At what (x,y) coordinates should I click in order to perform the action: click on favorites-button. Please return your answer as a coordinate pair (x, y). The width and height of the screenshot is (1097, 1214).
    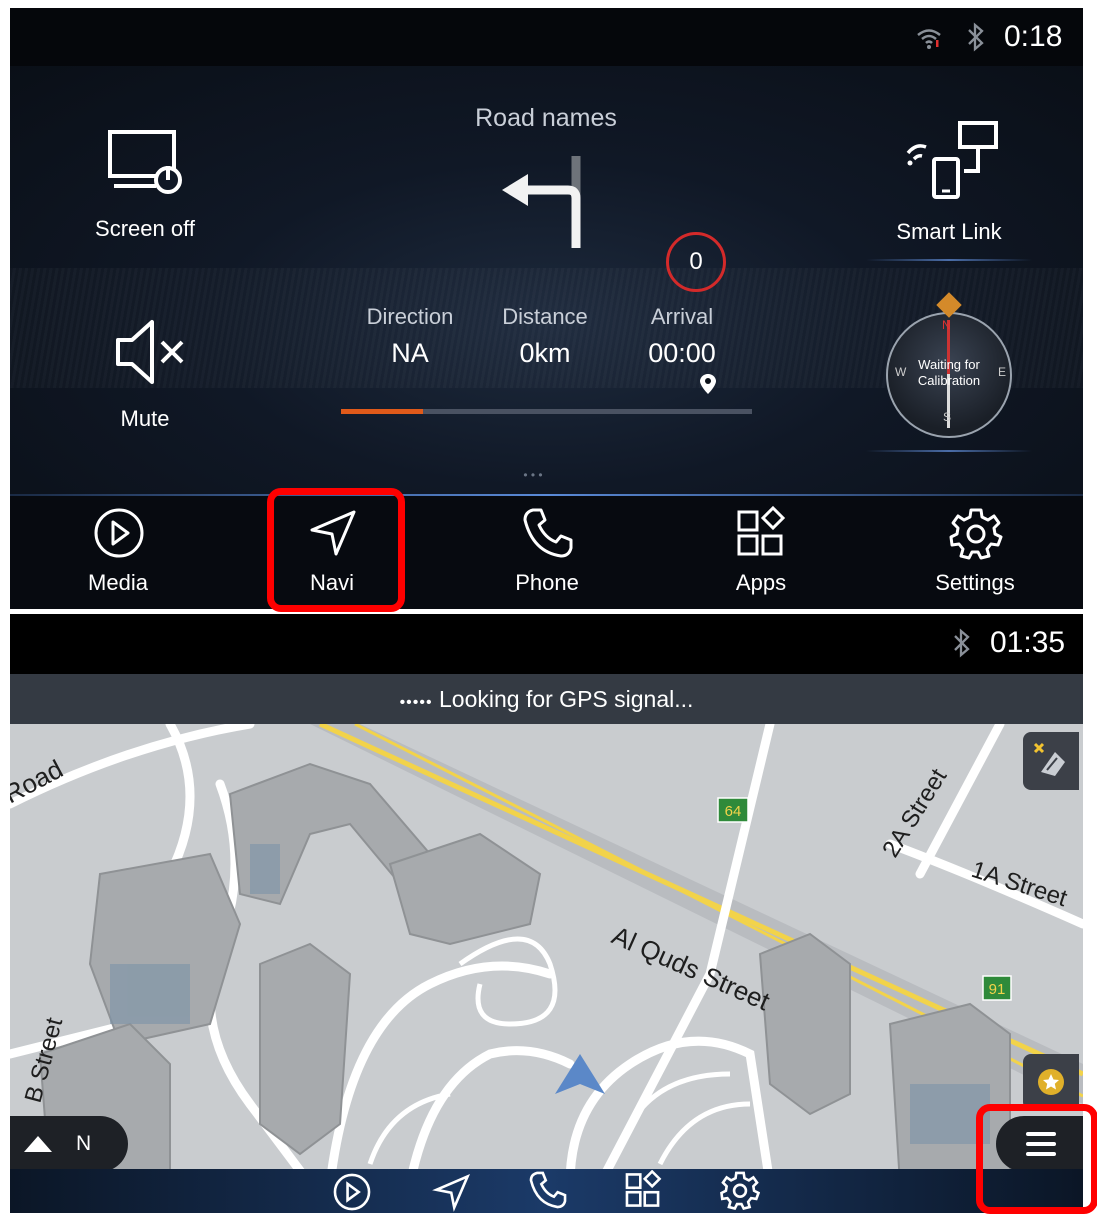
    Looking at the image, I should click on (1051, 1082).